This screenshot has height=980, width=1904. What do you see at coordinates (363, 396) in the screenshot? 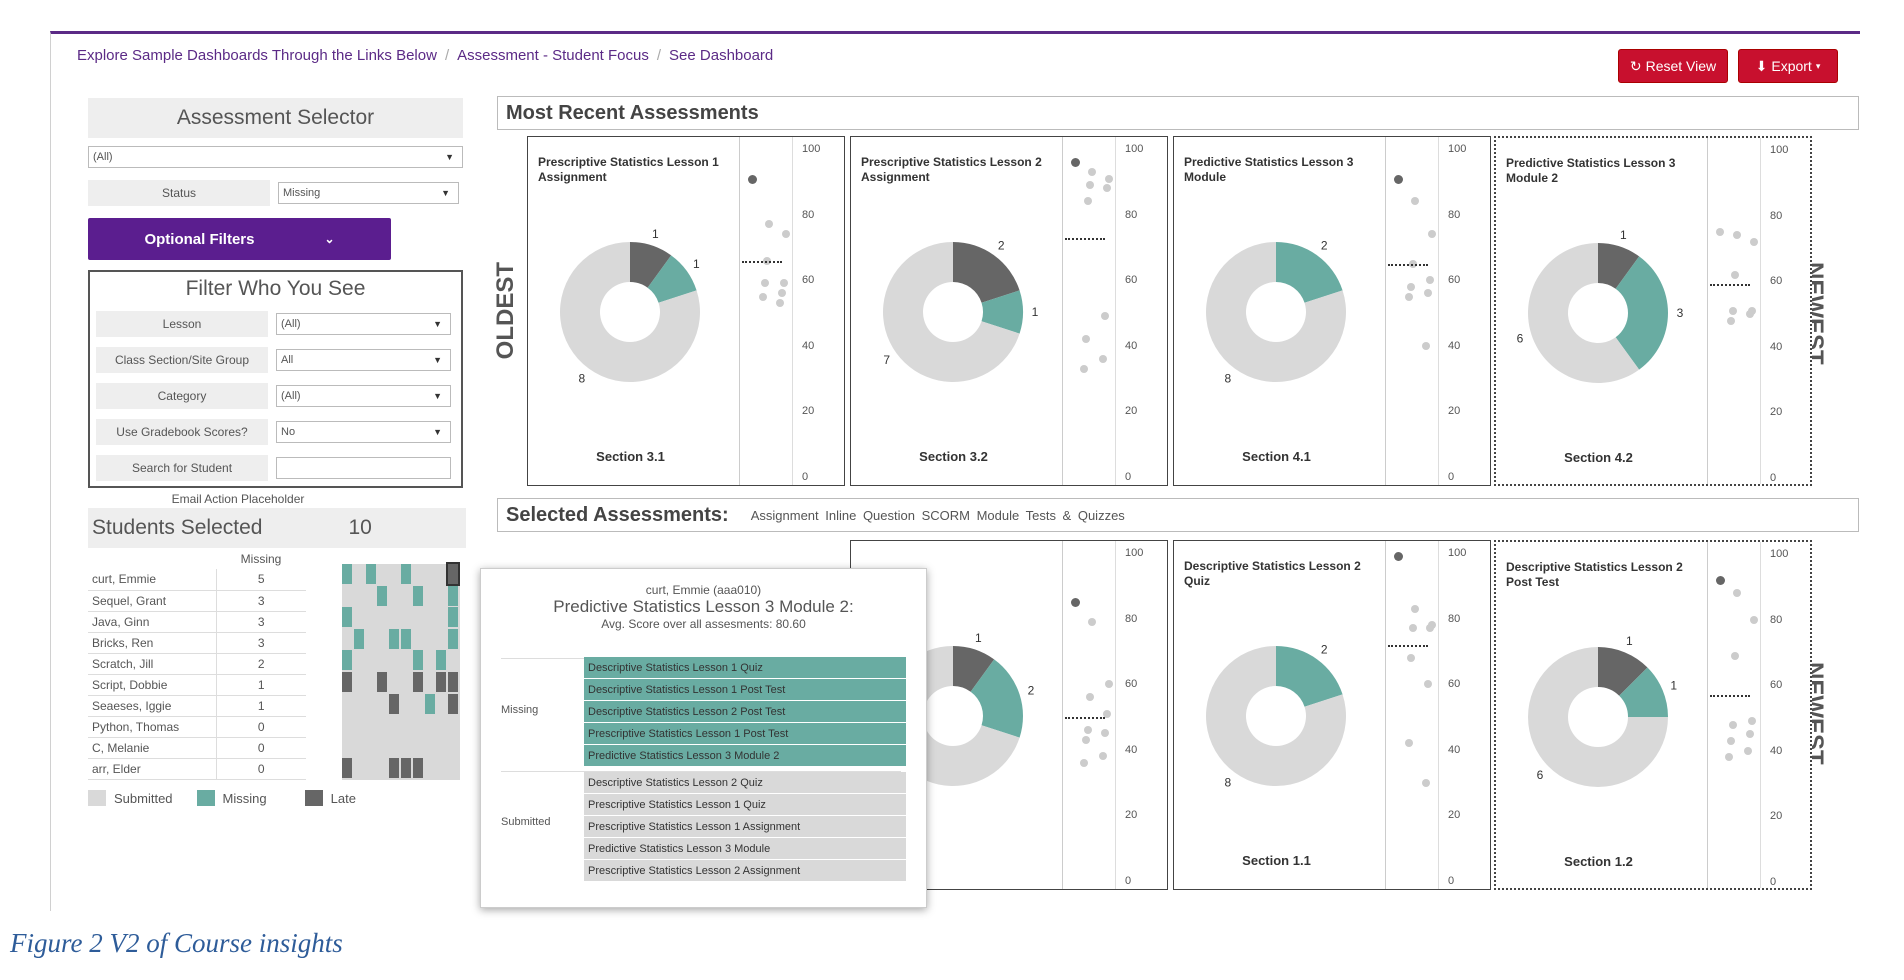
I see `category-dropdown: (All) ▼` at bounding box center [363, 396].